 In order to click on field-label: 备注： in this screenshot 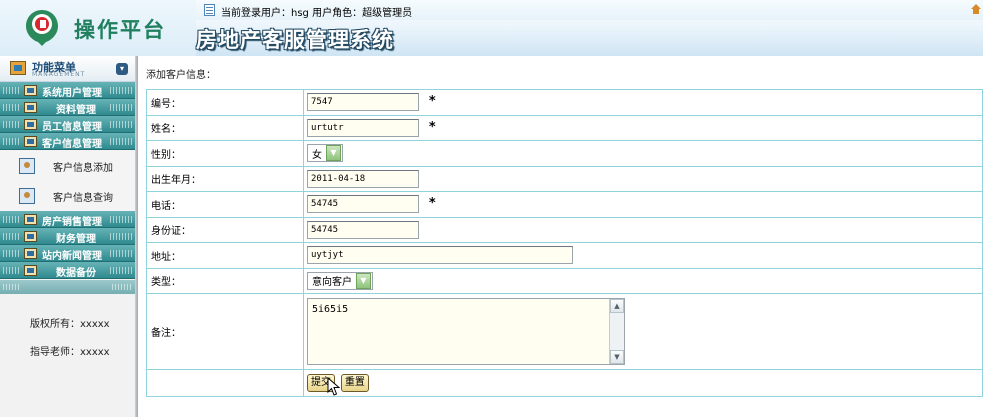, I will do `click(225, 331)`.